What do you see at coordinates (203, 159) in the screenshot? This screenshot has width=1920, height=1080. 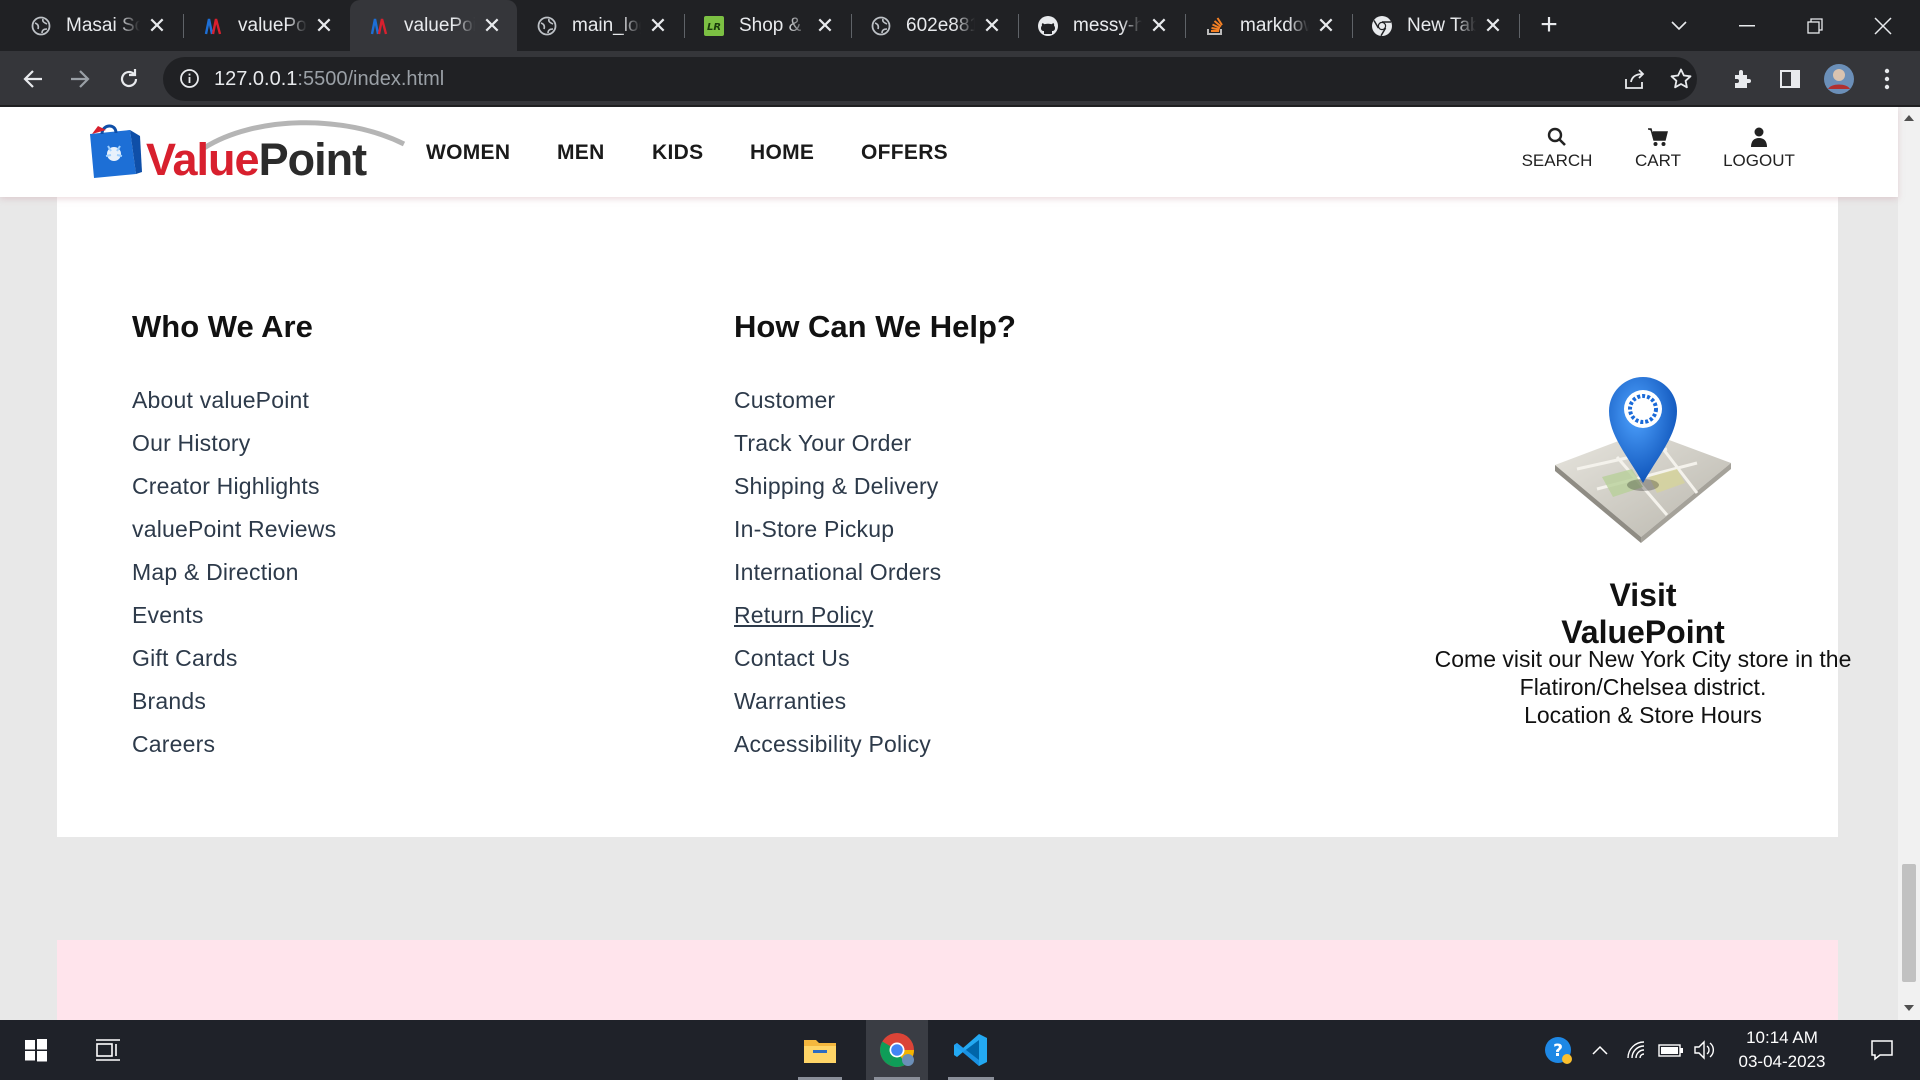 I see `logo-value-text: Value` at bounding box center [203, 159].